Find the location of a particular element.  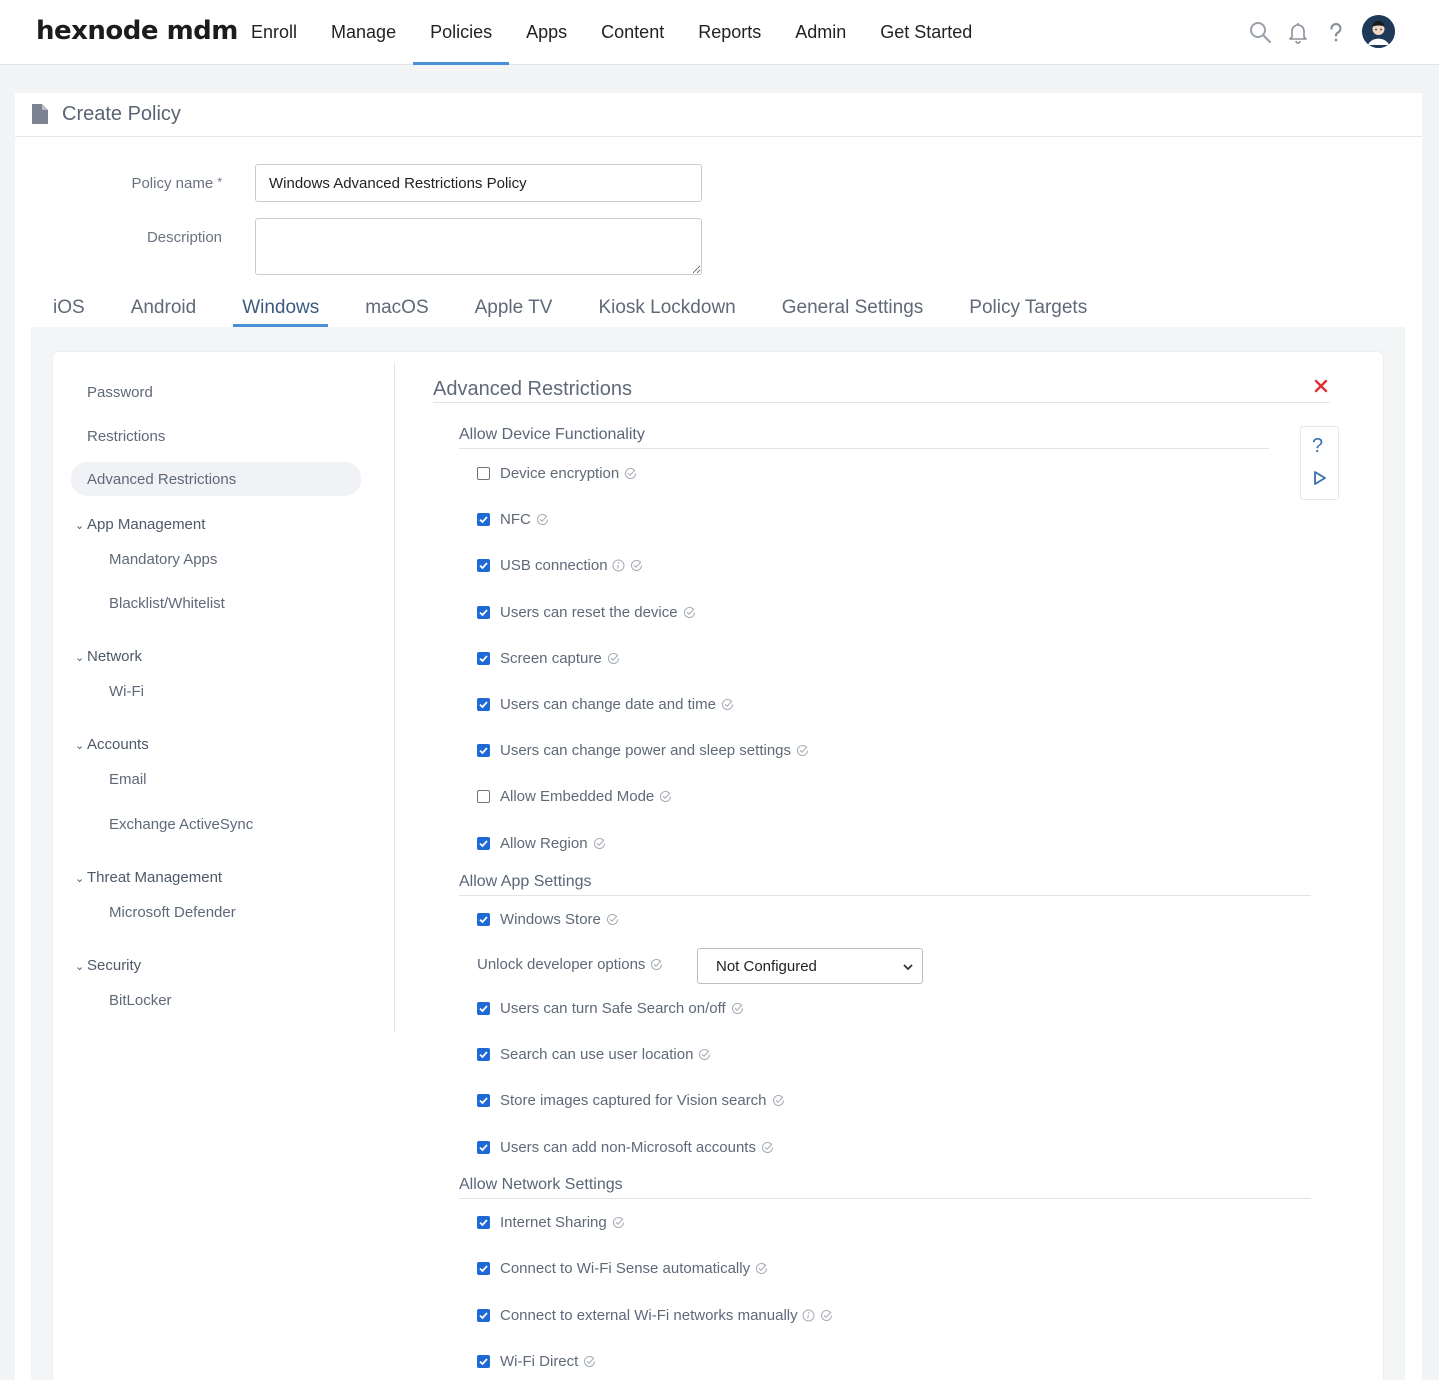

sidebar-item-email: Email is located at coordinates (128, 779).